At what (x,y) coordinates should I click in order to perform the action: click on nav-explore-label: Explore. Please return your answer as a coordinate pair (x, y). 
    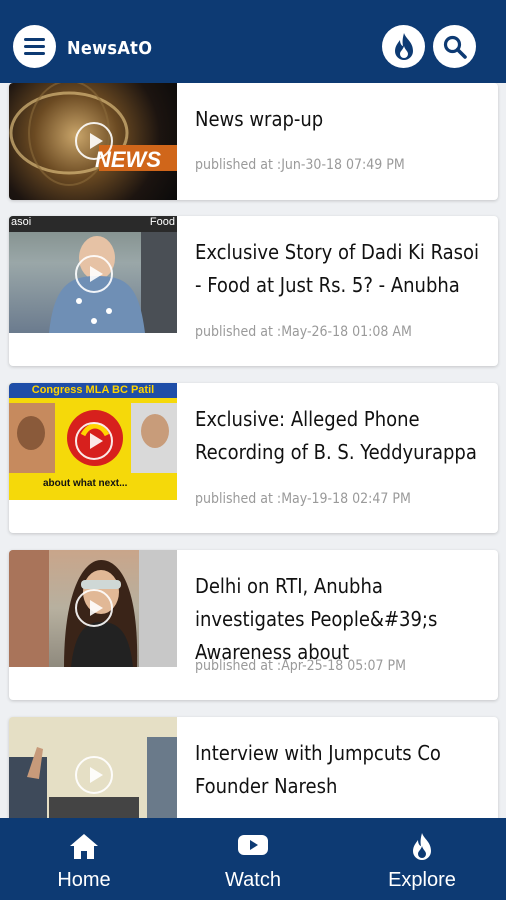
    Looking at the image, I should click on (422, 880).